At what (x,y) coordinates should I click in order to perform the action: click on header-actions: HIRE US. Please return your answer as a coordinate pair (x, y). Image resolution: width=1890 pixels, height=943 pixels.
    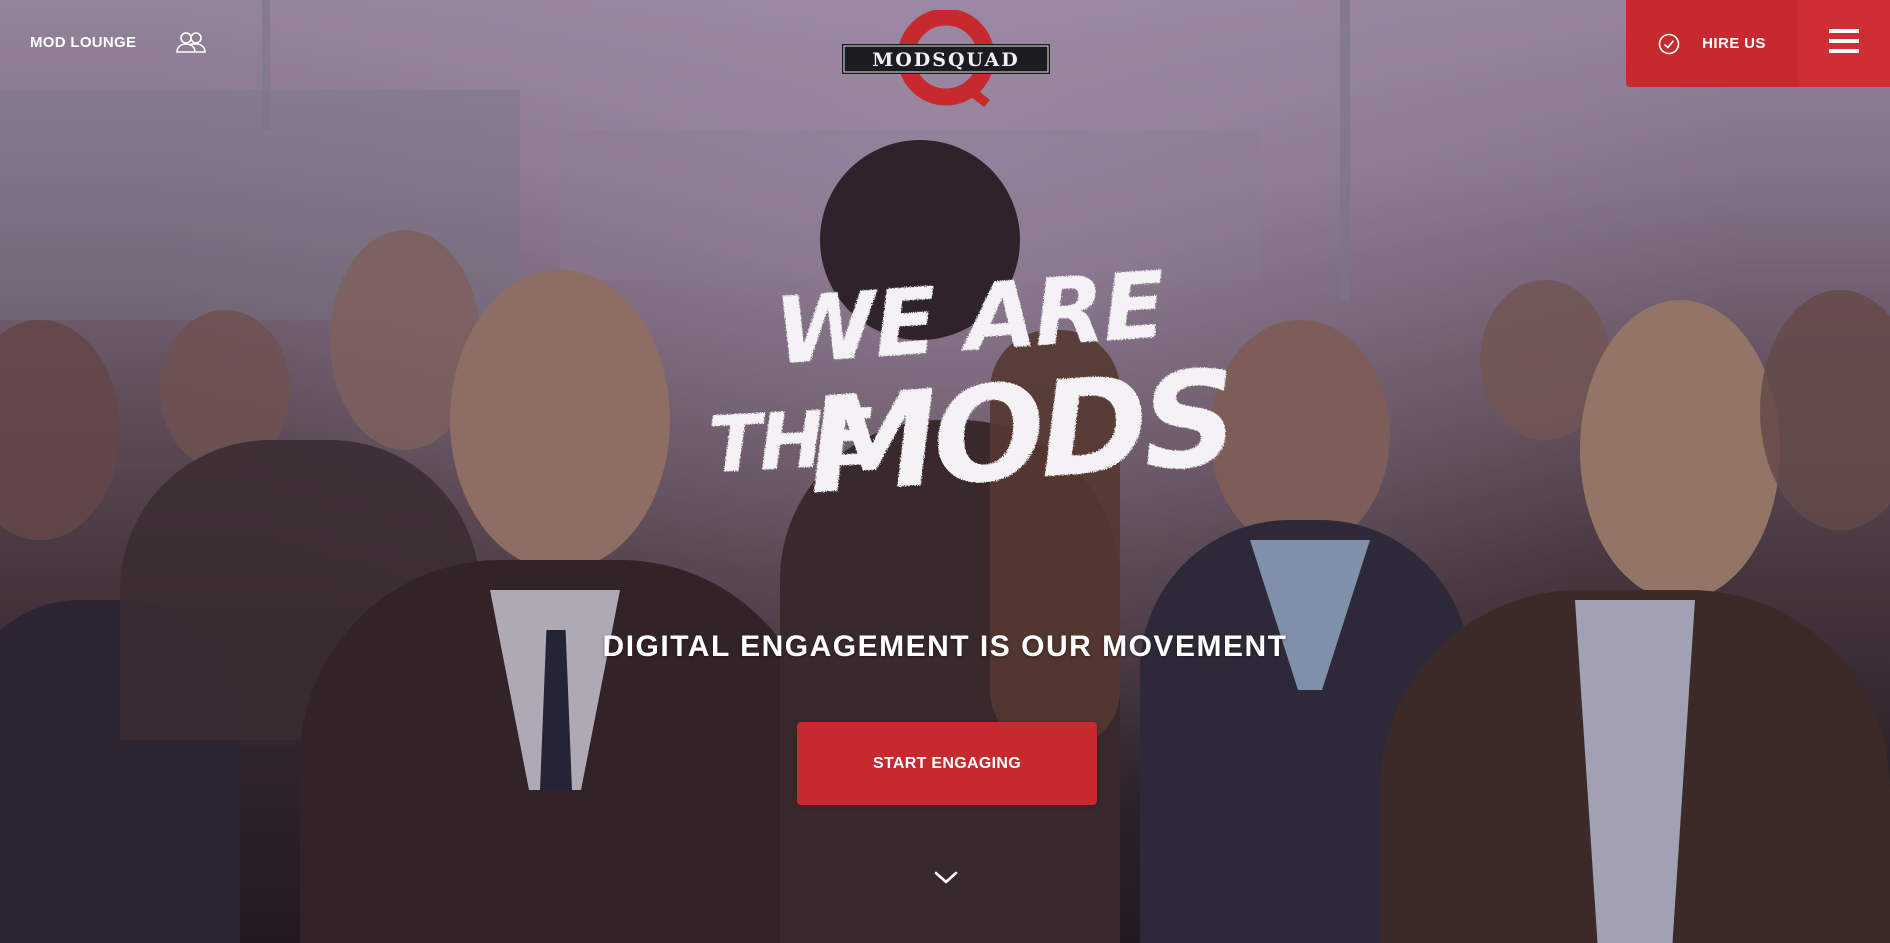
    Looking at the image, I should click on (1758, 43).